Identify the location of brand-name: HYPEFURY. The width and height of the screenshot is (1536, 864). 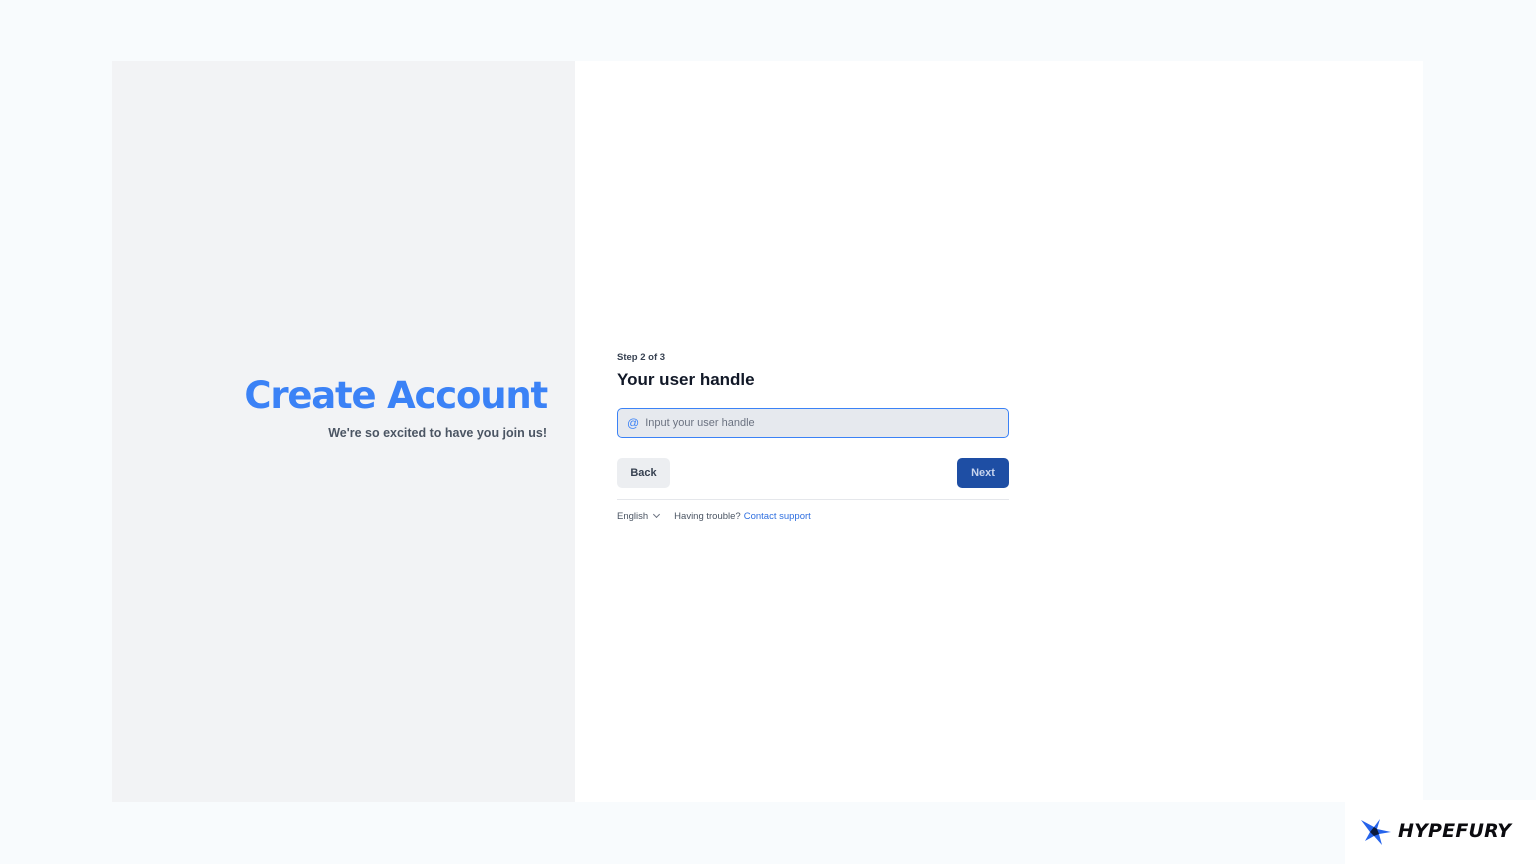
(1455, 831).